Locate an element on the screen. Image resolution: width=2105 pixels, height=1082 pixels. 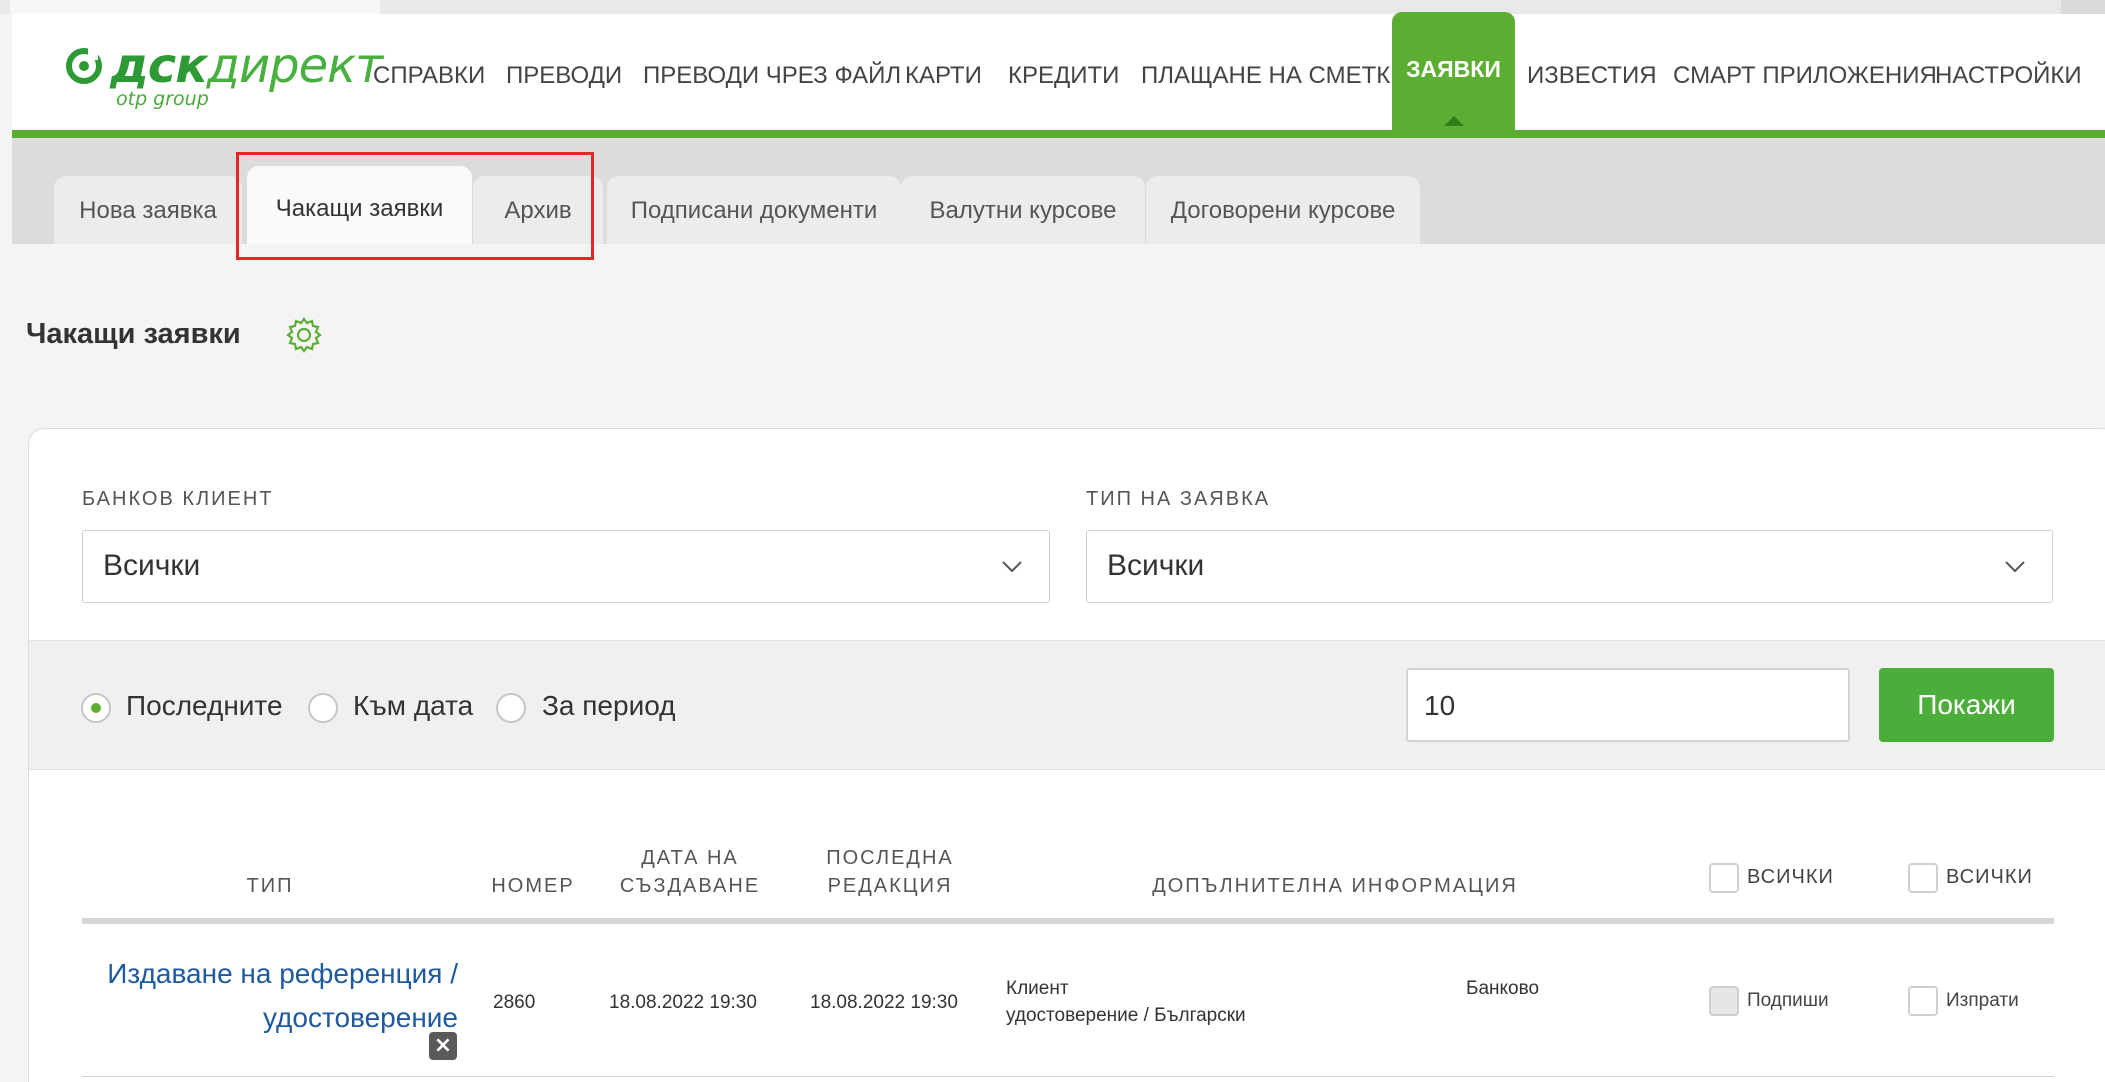
row-edited: 18.08.2022 19:30 is located at coordinates (884, 1002).